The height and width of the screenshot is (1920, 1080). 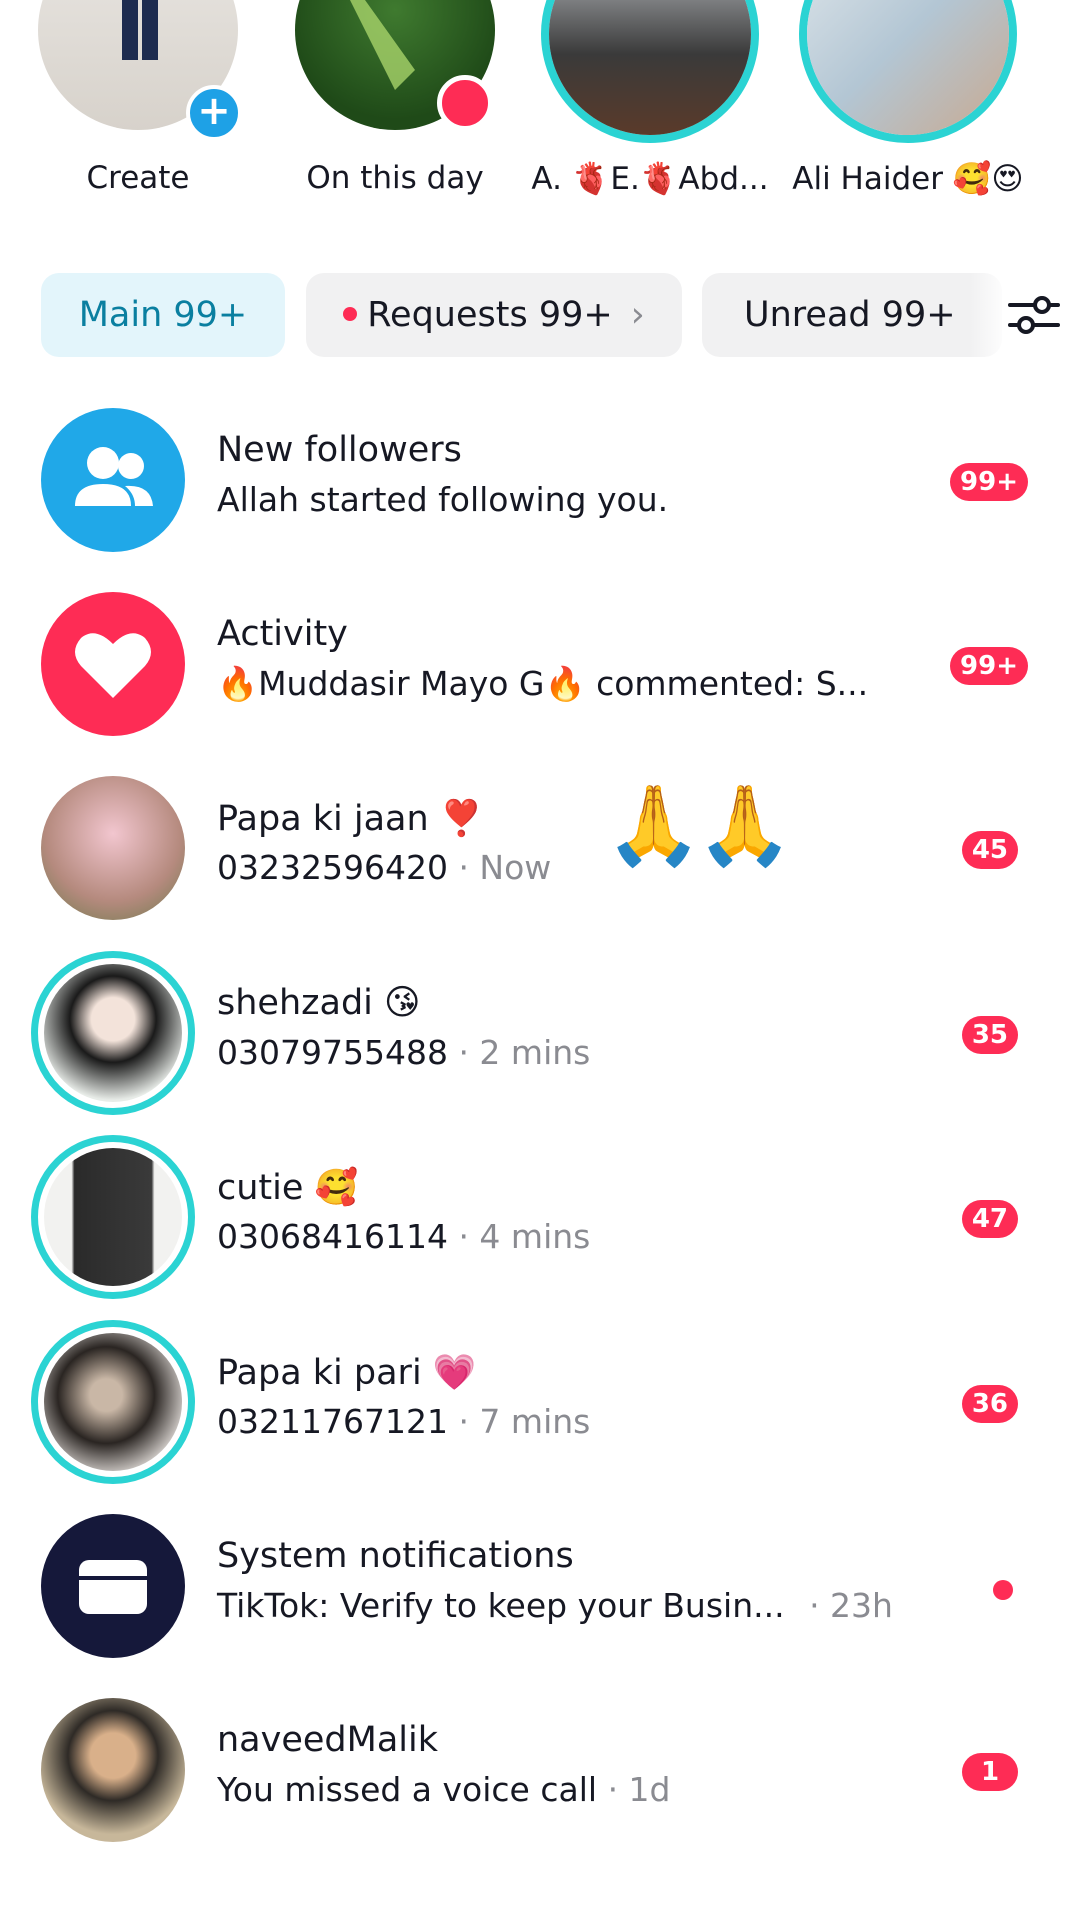 I want to click on missed-call-text: You missed a voice call, so click(x=407, y=1789).